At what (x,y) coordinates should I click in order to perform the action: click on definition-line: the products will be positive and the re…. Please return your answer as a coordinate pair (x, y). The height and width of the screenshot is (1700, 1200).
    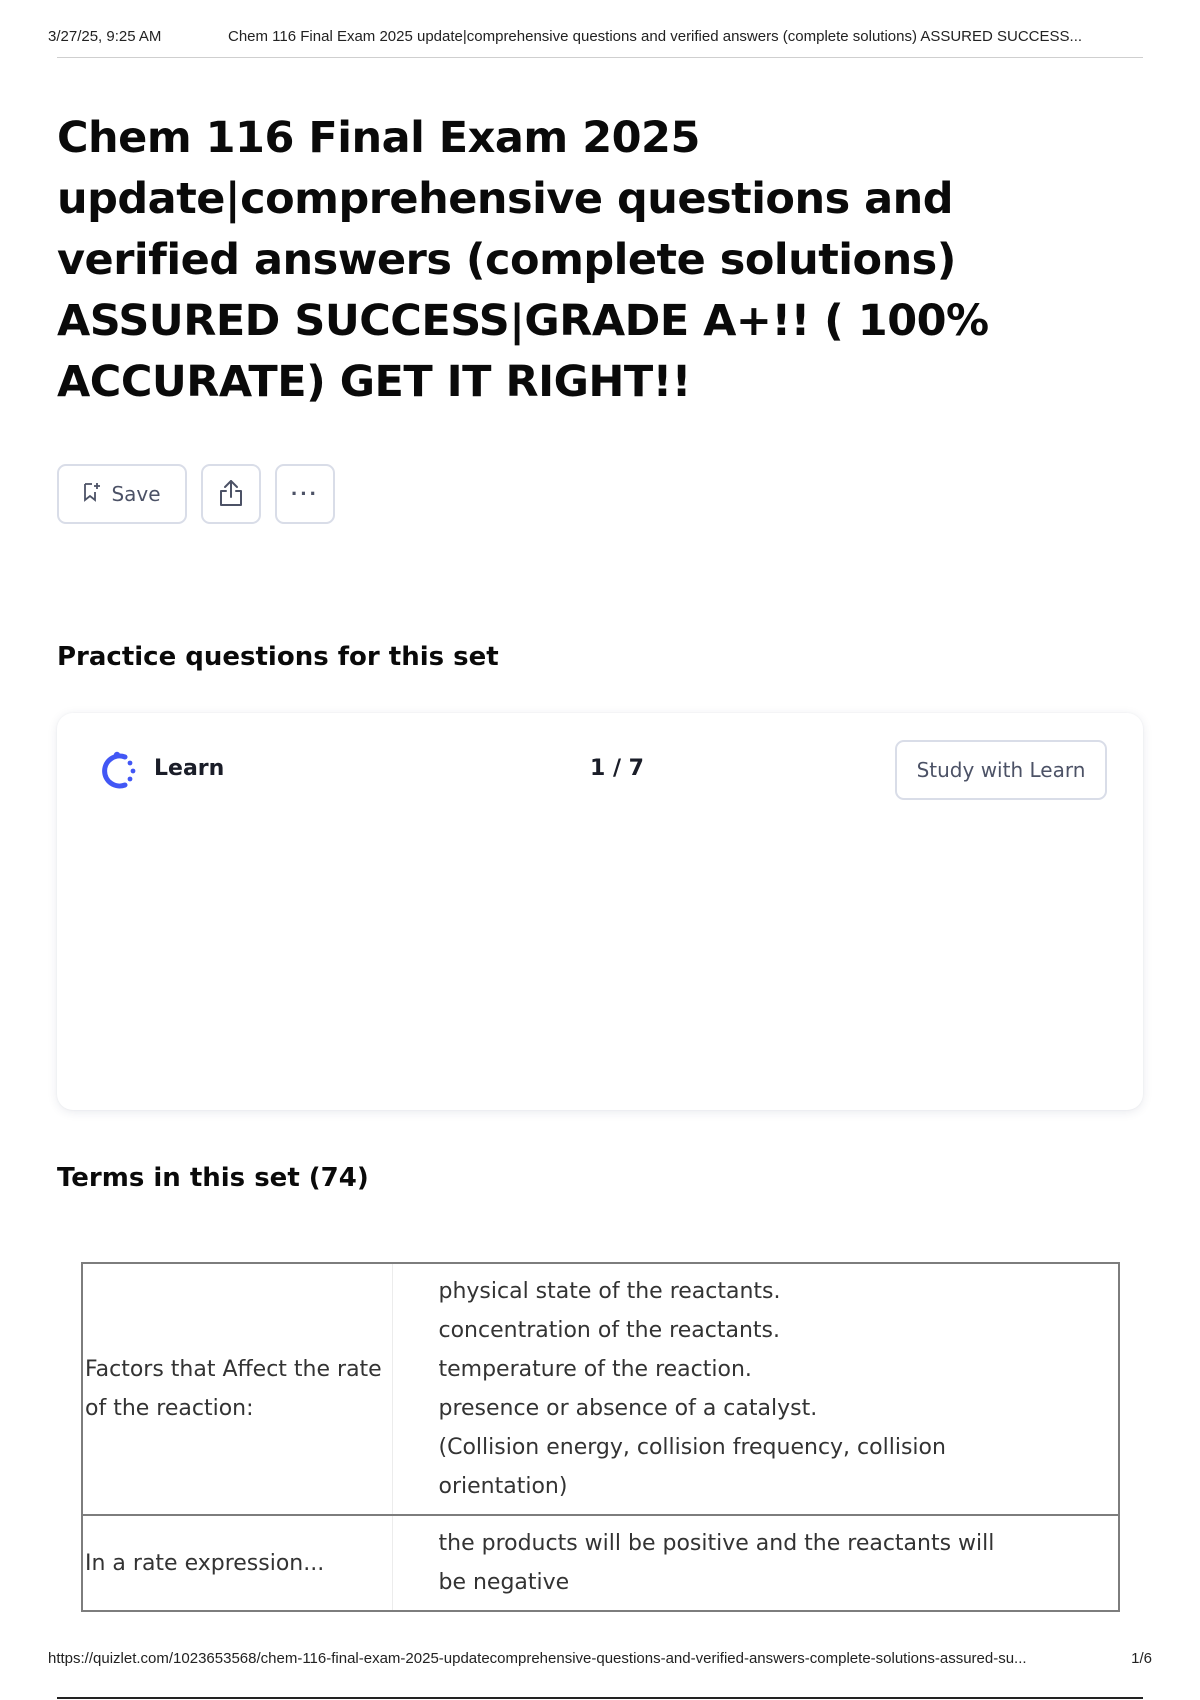
    Looking at the image, I should click on (716, 1543).